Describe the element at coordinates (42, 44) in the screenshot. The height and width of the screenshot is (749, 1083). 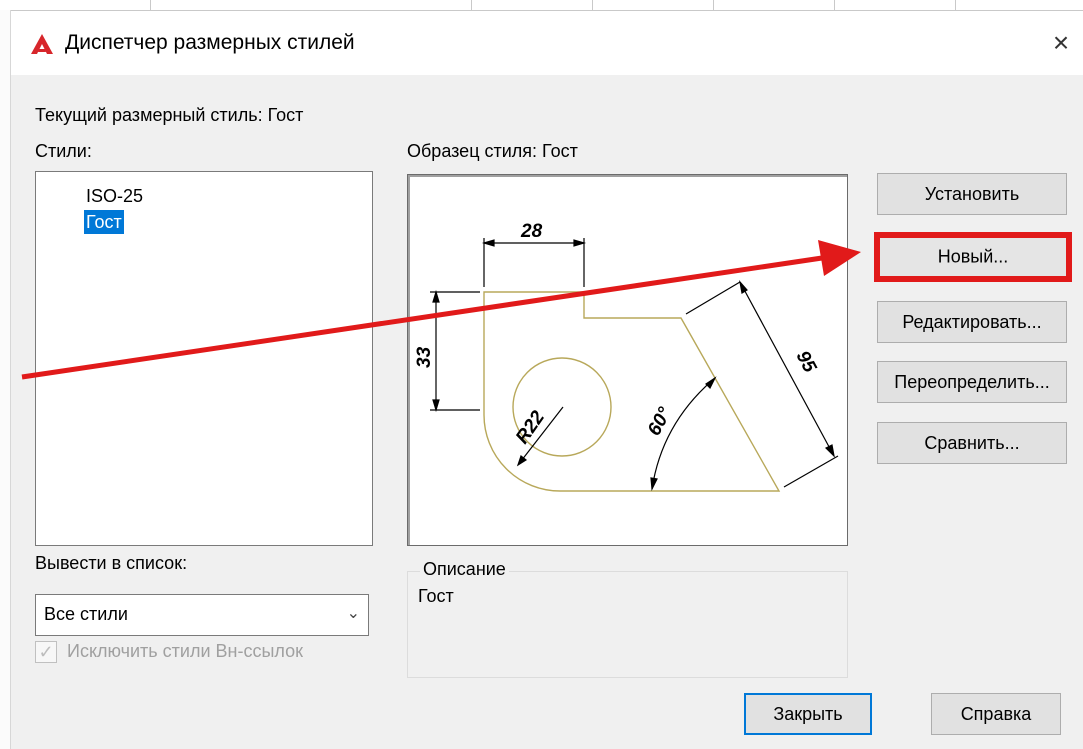
I see `autocad-app-icon` at that location.